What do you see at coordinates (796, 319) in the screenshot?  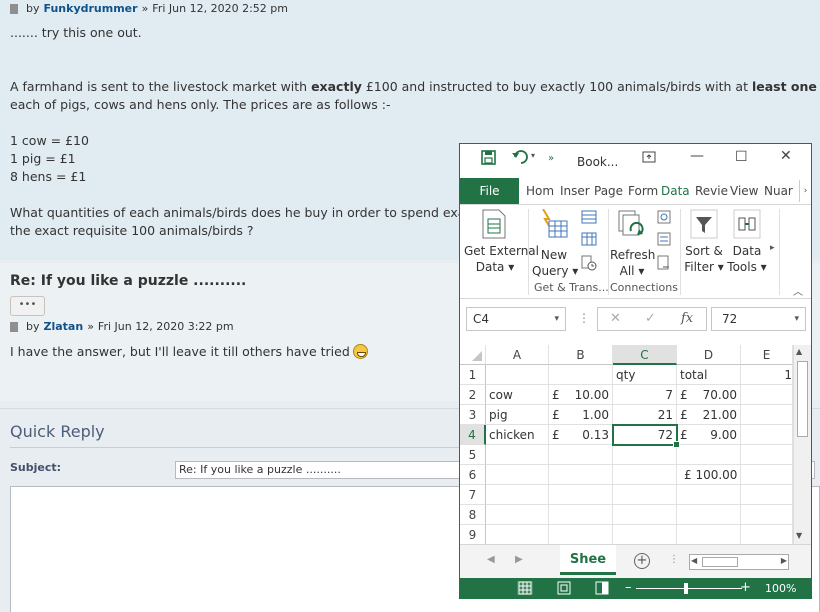 I see `expand-formula-icon: ▾` at bounding box center [796, 319].